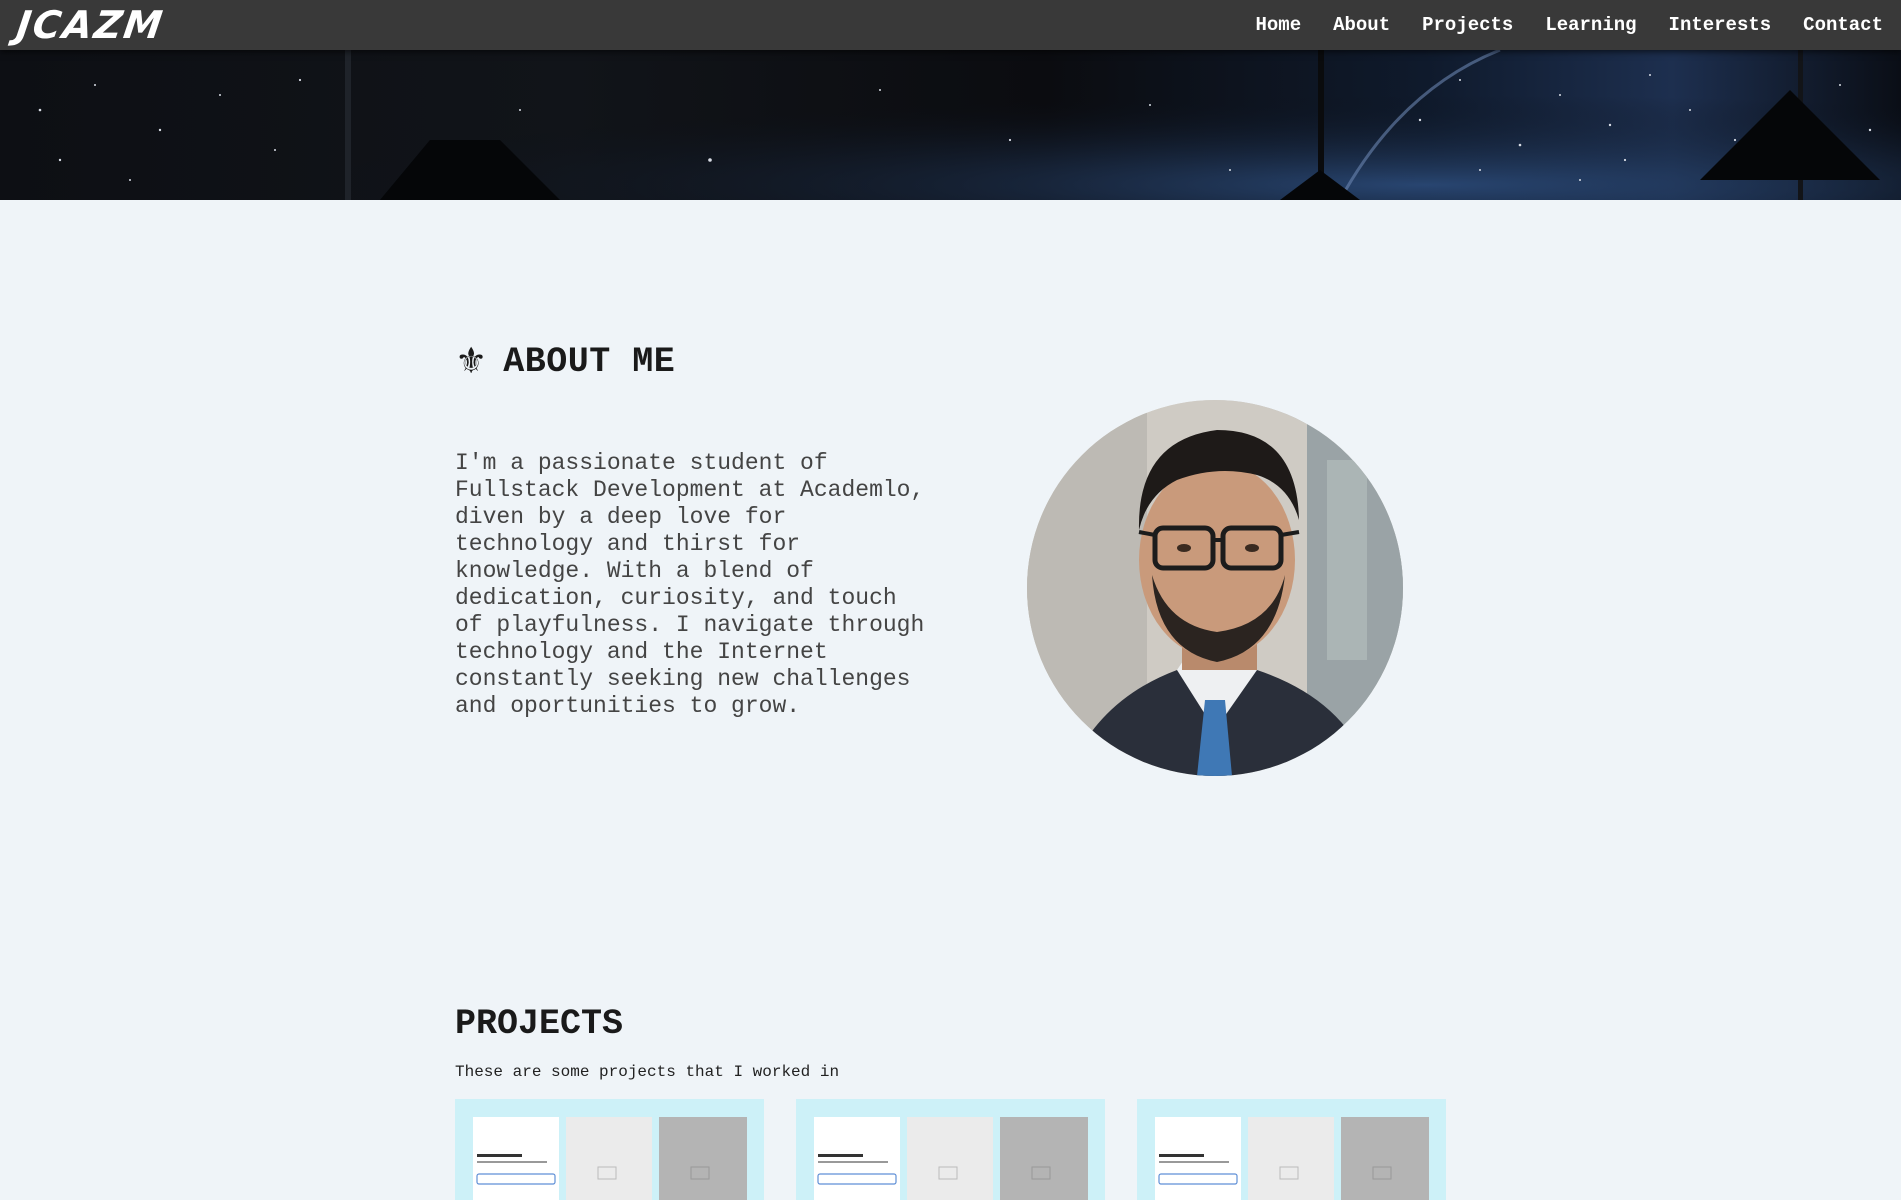  What do you see at coordinates (539, 1024) in the screenshot?
I see `projects-title: PROJECTS` at bounding box center [539, 1024].